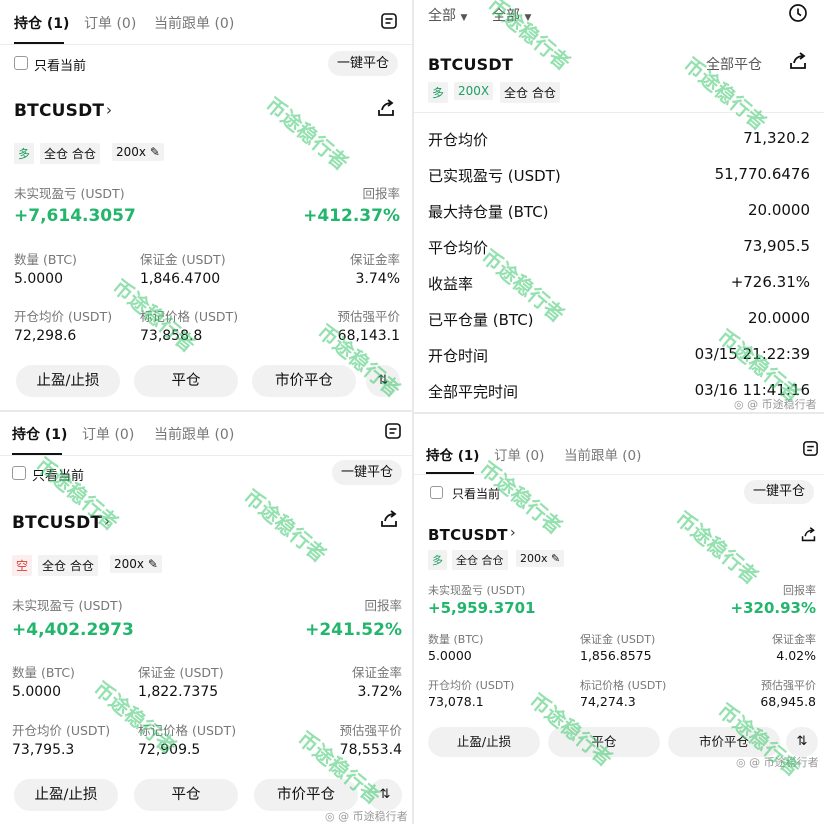 The height and width of the screenshot is (824, 824). What do you see at coordinates (494, 176) in the screenshot?
I see `realized-pnl-label: 已实现盈亏 (USDT)` at bounding box center [494, 176].